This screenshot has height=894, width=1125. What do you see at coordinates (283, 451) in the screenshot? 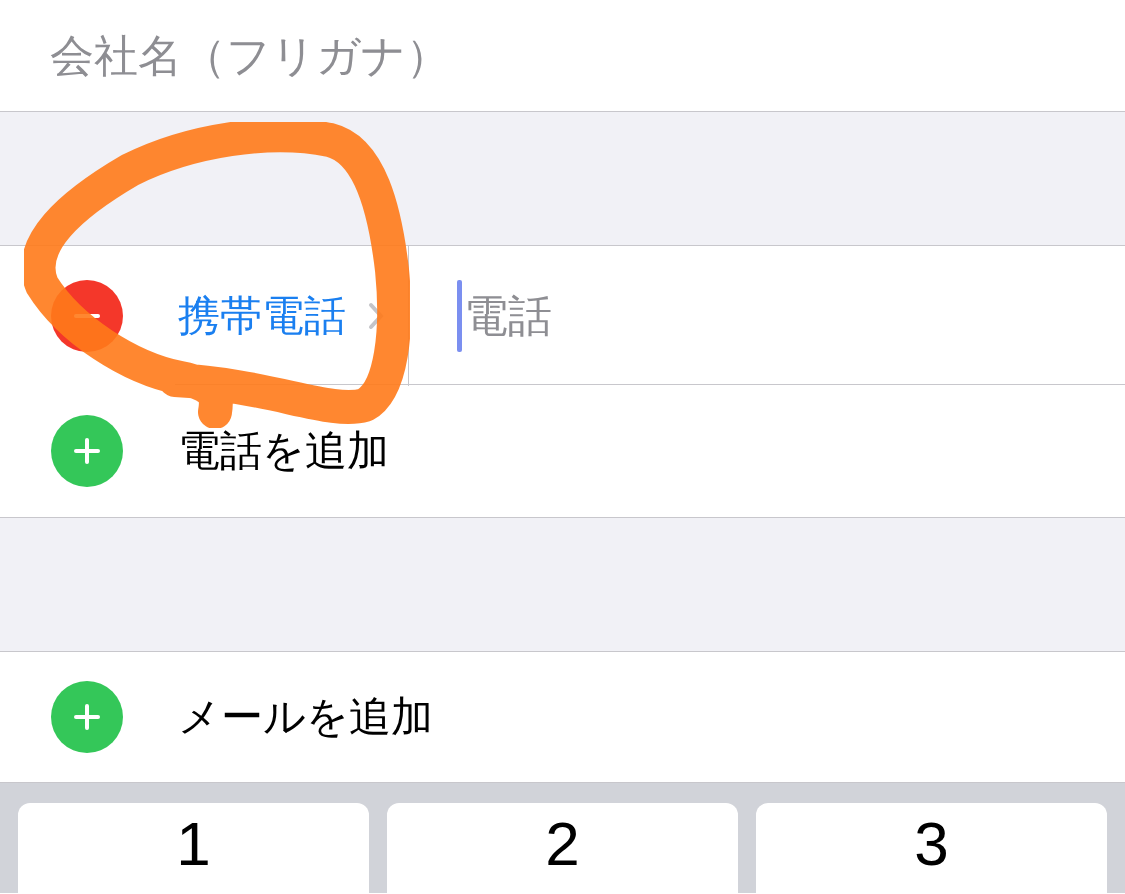
I see `add-phone-button: 電話を追加` at bounding box center [283, 451].